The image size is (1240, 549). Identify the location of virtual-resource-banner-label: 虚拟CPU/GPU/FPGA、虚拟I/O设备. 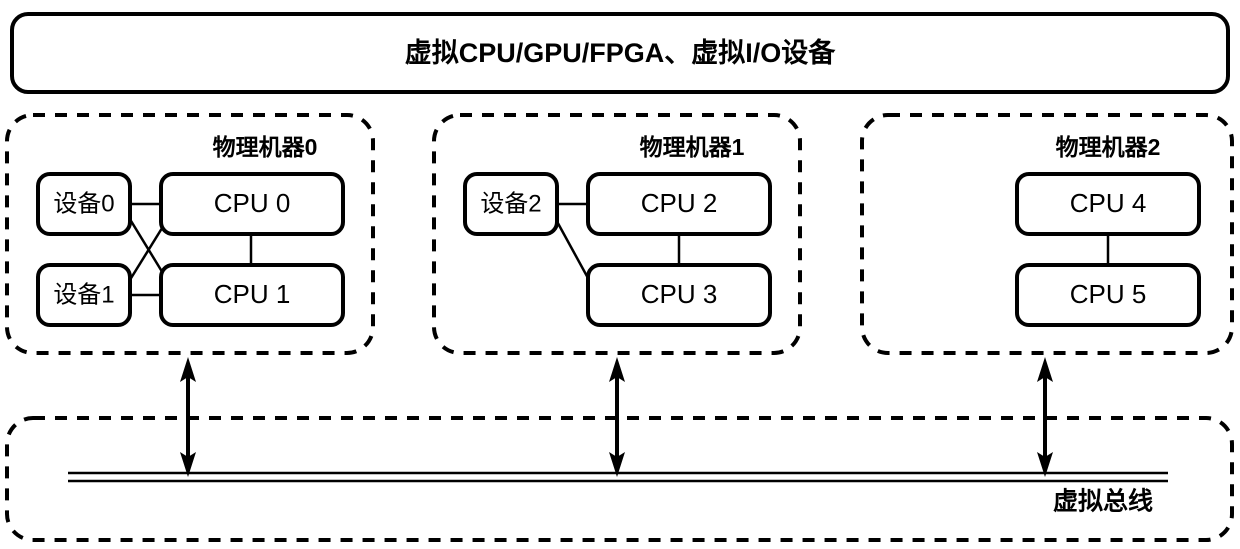
(621, 53).